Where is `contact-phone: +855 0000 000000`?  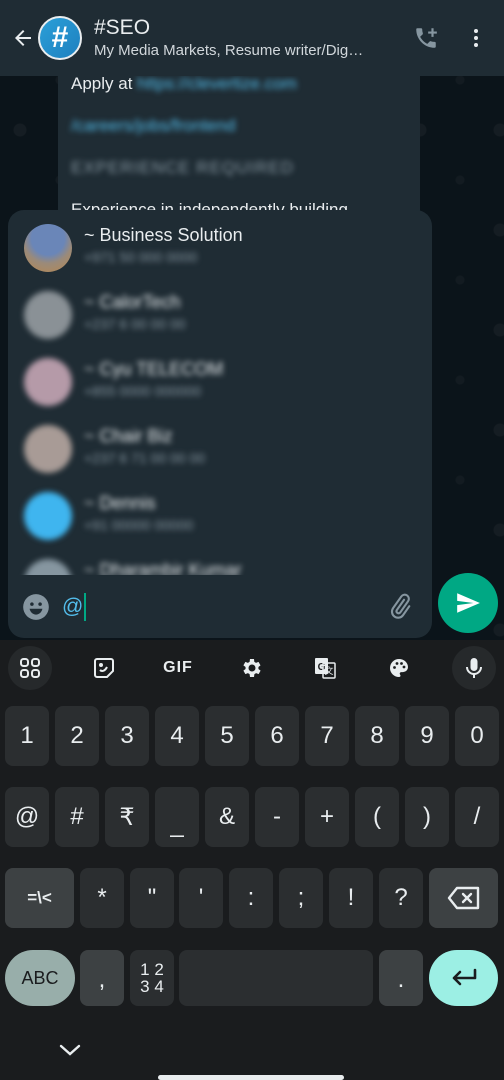 contact-phone: +855 0000 000000 is located at coordinates (143, 391).